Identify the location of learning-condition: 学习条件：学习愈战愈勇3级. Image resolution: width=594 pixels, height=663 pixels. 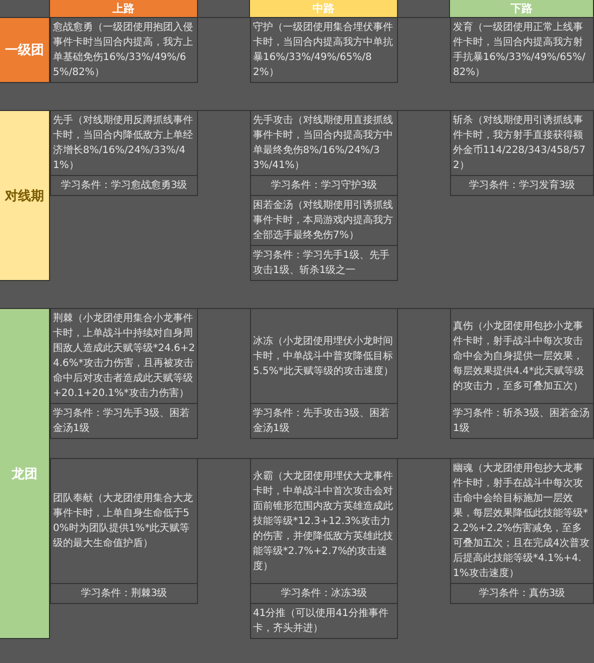
(124, 186).